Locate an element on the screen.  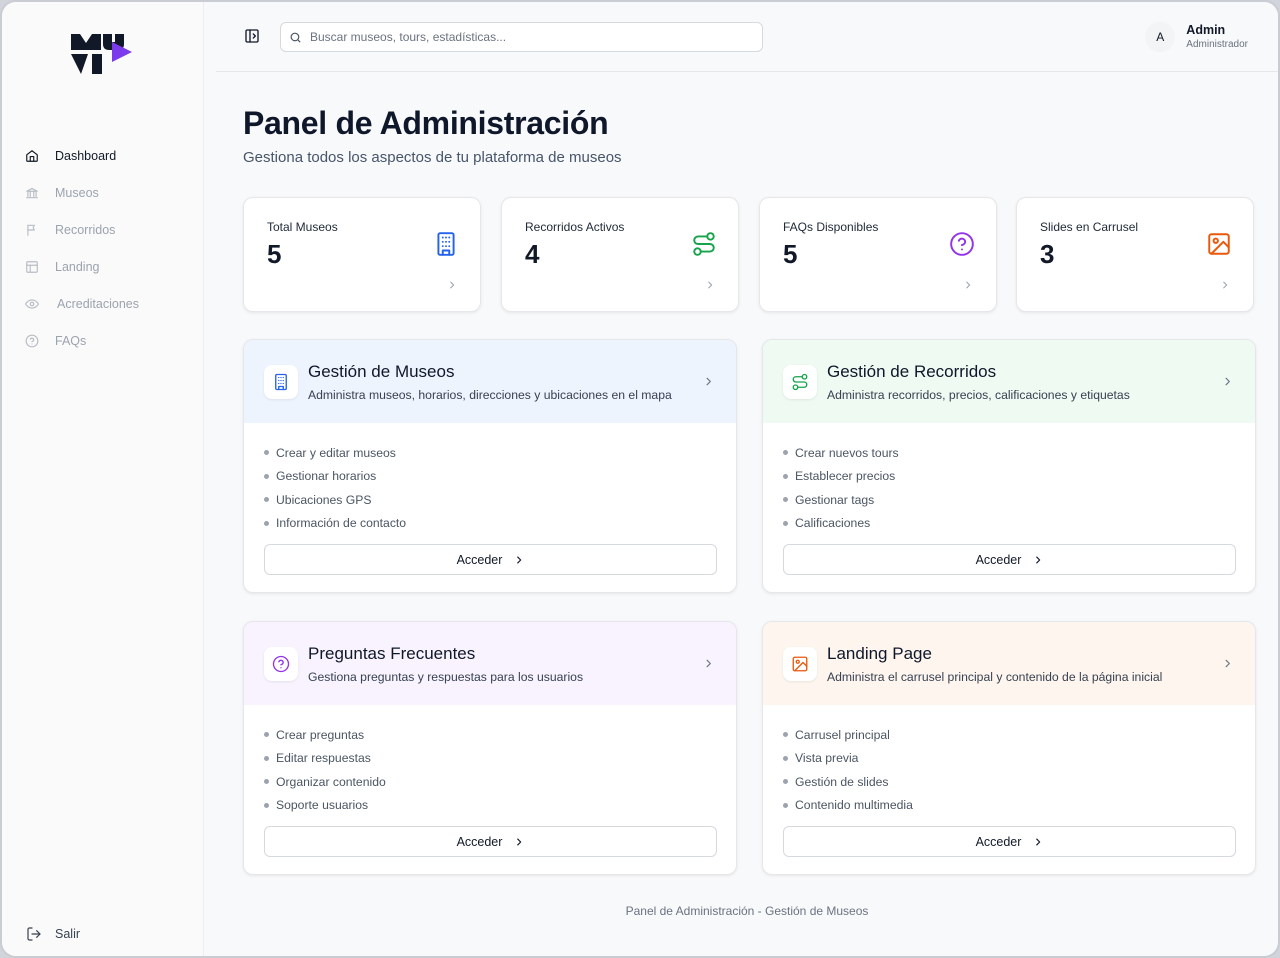
sidebar-item-label: Acreditaciones is located at coordinates (98, 303).